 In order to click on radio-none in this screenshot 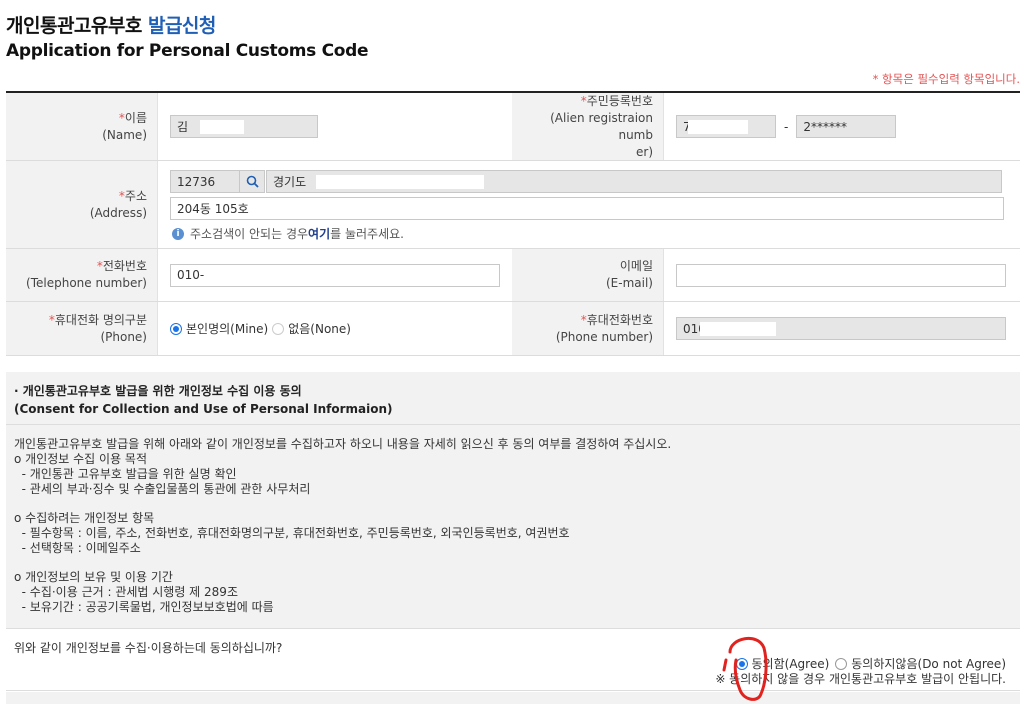, I will do `click(278, 328)`.